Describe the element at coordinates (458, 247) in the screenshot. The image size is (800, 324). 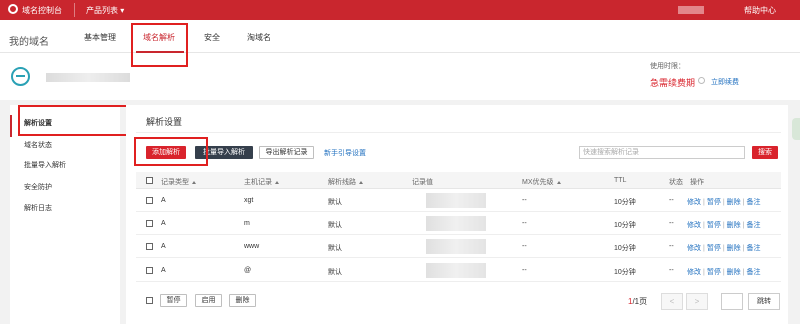
I see `table-row: A www 默认 -- 10分钟 -- 修改 | 暂停 | 删除 | 备注` at that location.